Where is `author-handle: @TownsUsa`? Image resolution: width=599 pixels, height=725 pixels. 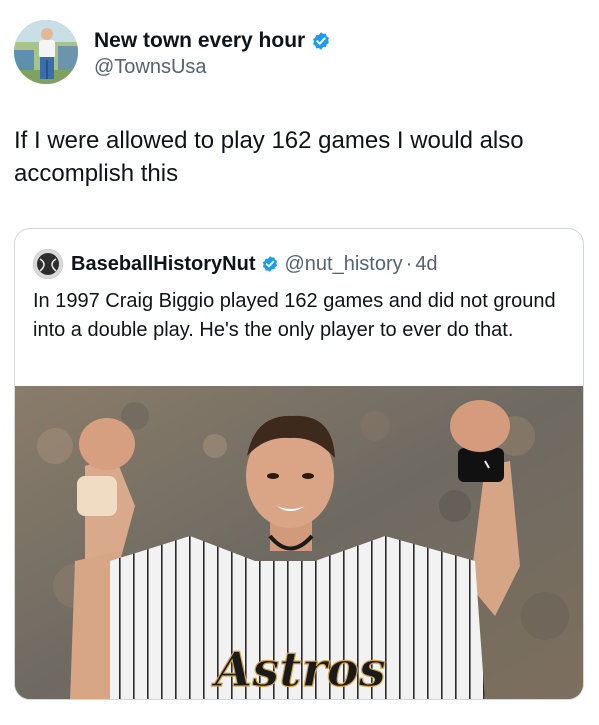
author-handle: @TownsUsa is located at coordinates (212, 67).